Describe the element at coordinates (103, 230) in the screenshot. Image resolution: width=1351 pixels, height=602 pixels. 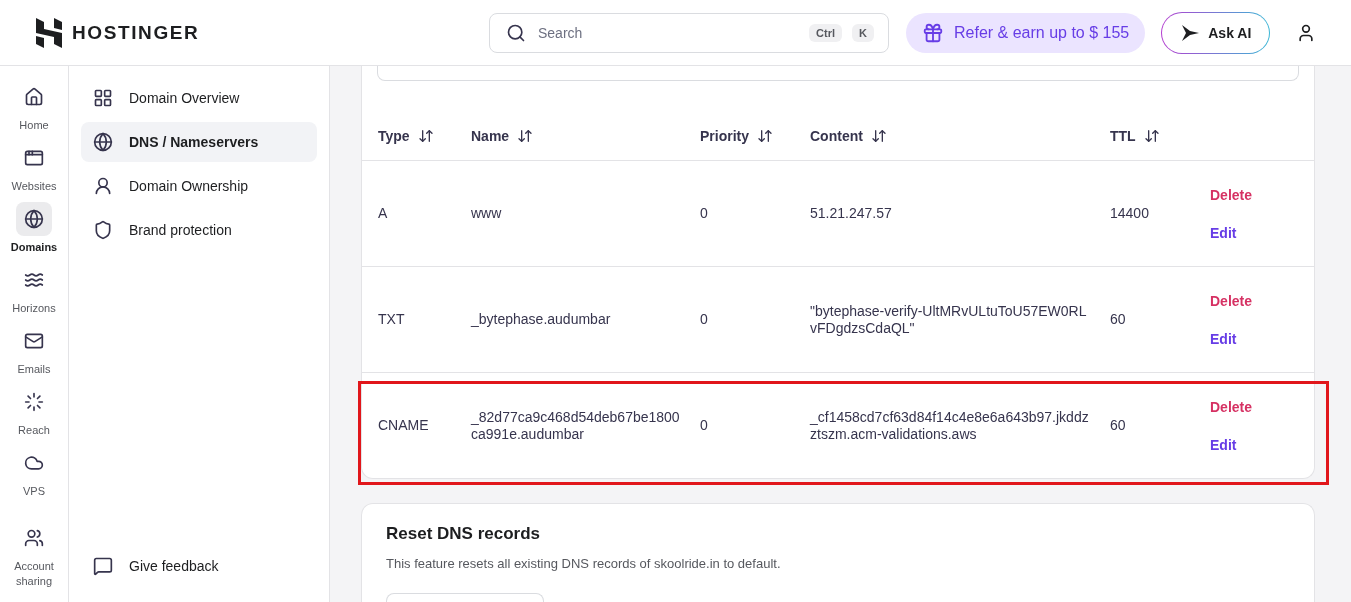
I see `shield-icon` at that location.